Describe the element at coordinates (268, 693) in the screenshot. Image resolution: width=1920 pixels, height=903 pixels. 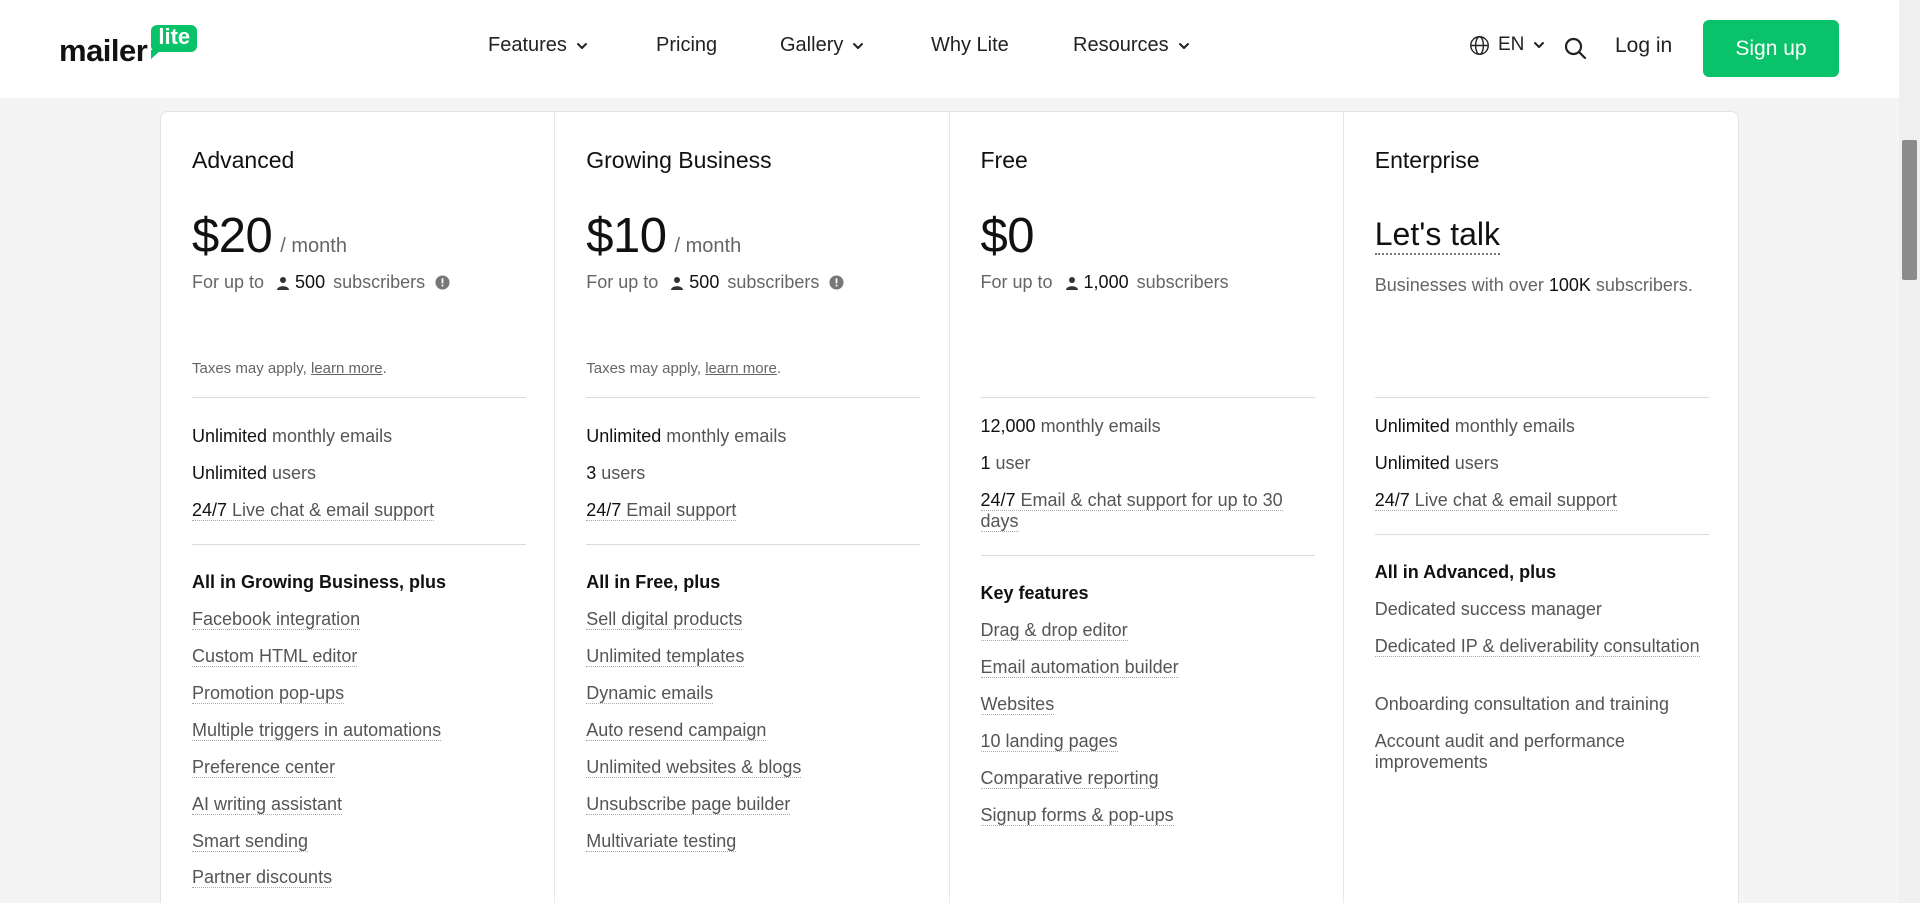
I see `feature-item: Promotion pop-ups` at that location.